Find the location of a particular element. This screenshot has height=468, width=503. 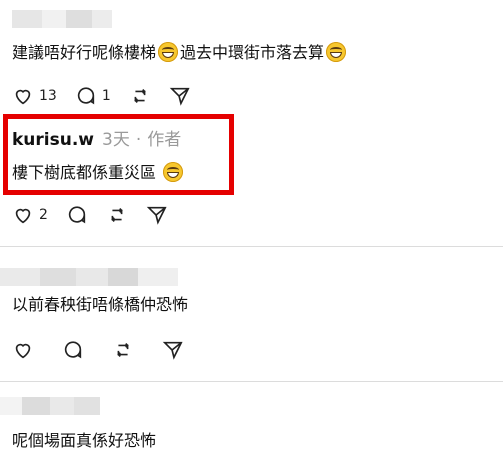

comment-1-actions: 13 1 is located at coordinates (110, 96).